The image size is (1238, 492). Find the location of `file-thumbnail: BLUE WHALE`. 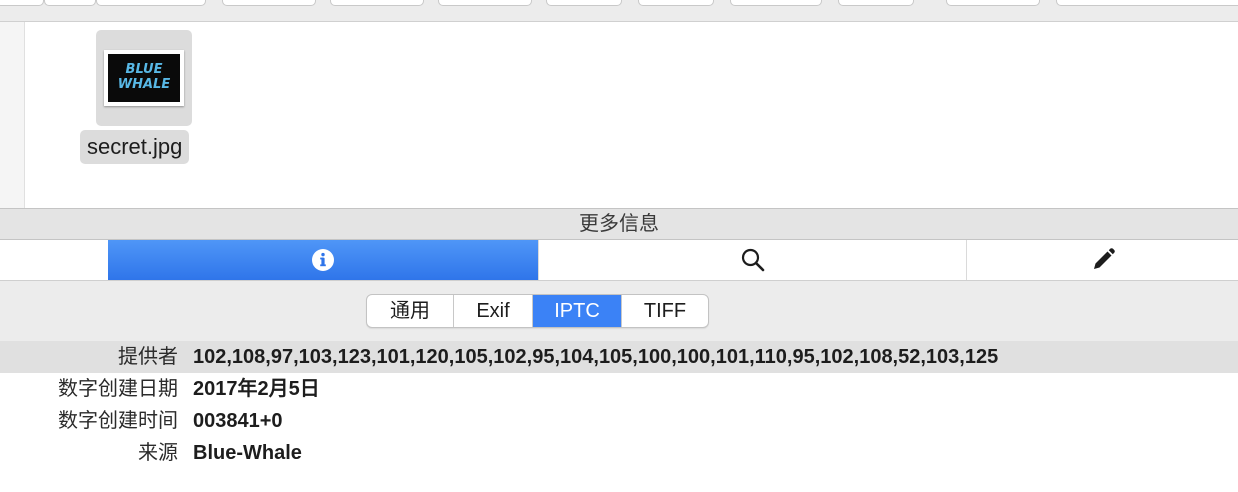

file-thumbnail: BLUE WHALE is located at coordinates (144, 78).